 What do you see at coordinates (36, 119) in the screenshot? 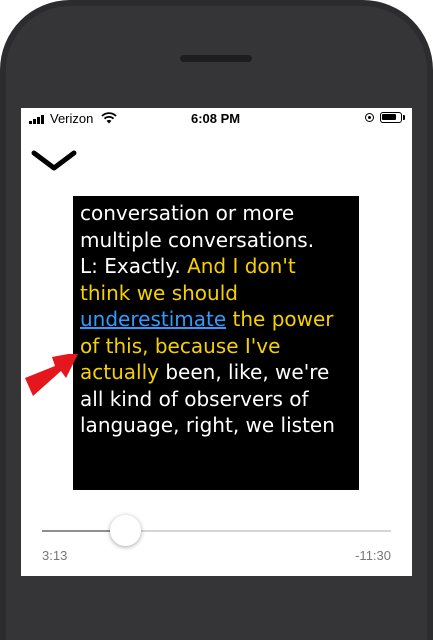
I see `signal-icon` at bounding box center [36, 119].